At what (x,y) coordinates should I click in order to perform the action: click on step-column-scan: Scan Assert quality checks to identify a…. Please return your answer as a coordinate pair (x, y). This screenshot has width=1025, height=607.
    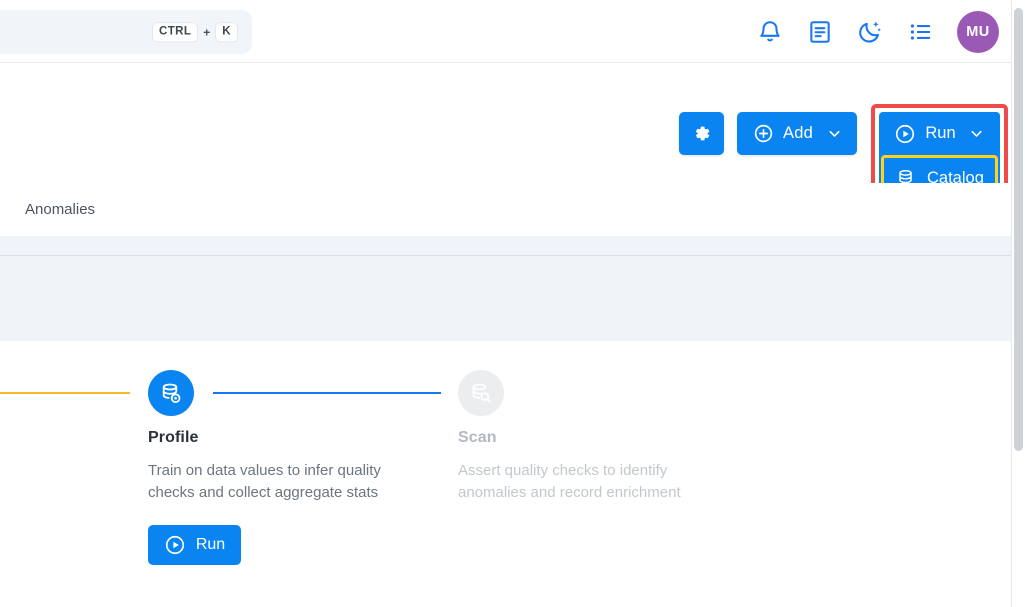
    Looking at the image, I should click on (589, 466).